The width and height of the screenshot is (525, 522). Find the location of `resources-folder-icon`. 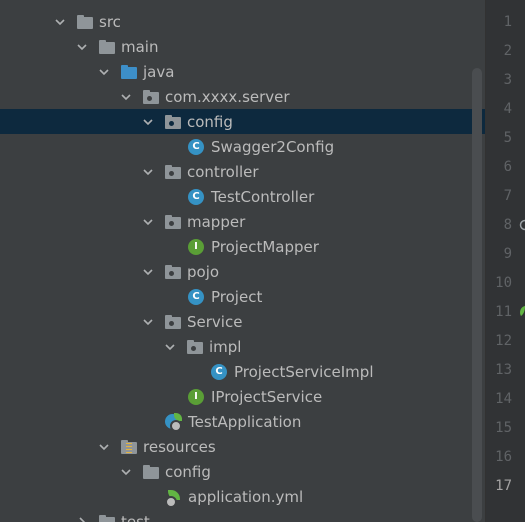

resources-folder-icon is located at coordinates (129, 446).